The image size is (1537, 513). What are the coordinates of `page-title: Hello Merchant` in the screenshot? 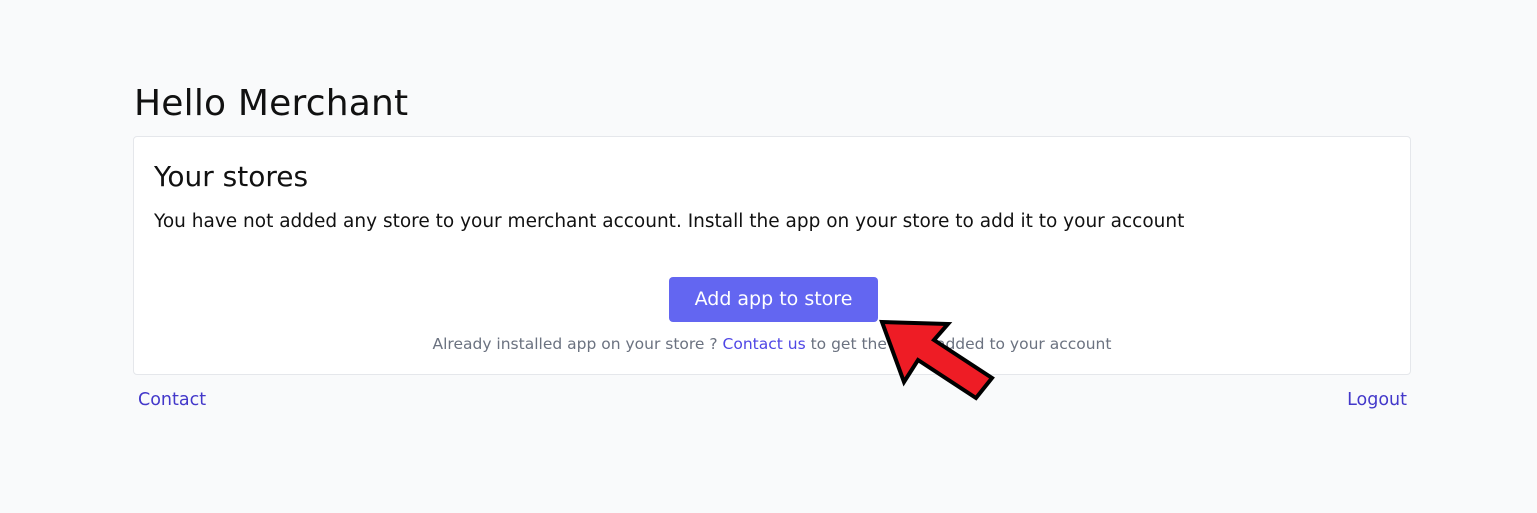 It's located at (271, 103).